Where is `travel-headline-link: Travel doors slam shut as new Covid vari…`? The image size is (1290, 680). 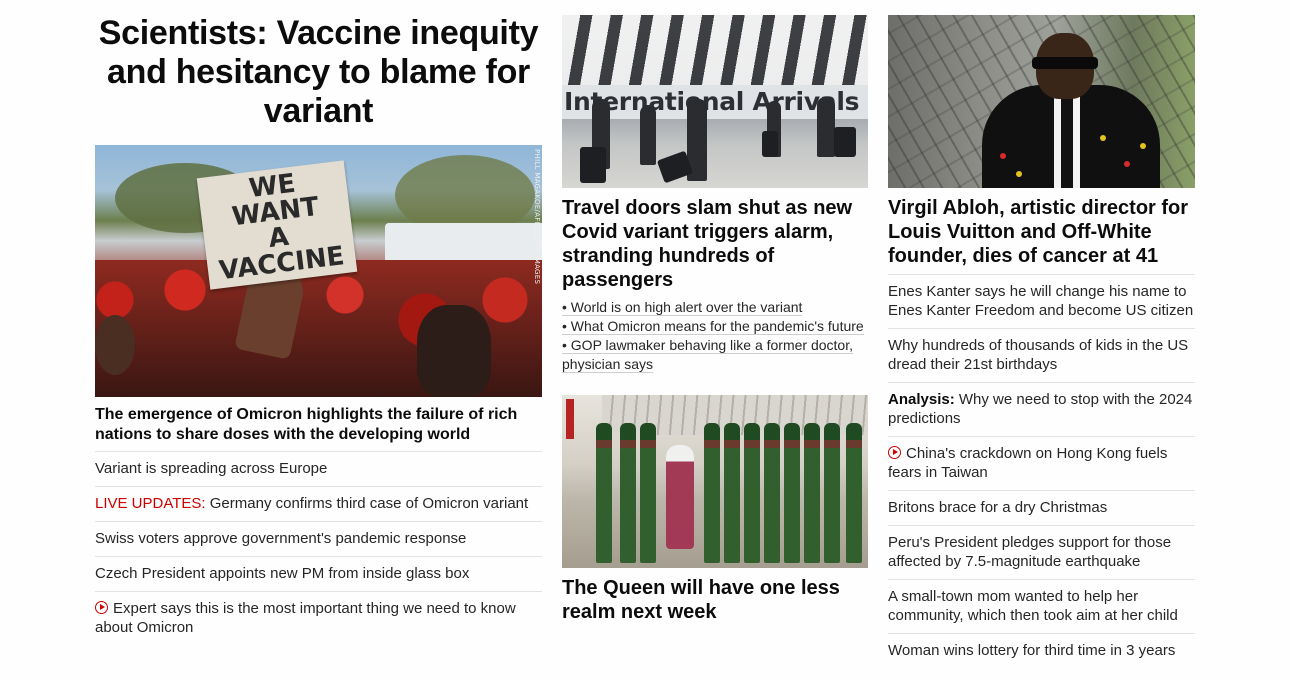
travel-headline-link: Travel doors slam shut as new Covid vari… is located at coordinates (715, 244).